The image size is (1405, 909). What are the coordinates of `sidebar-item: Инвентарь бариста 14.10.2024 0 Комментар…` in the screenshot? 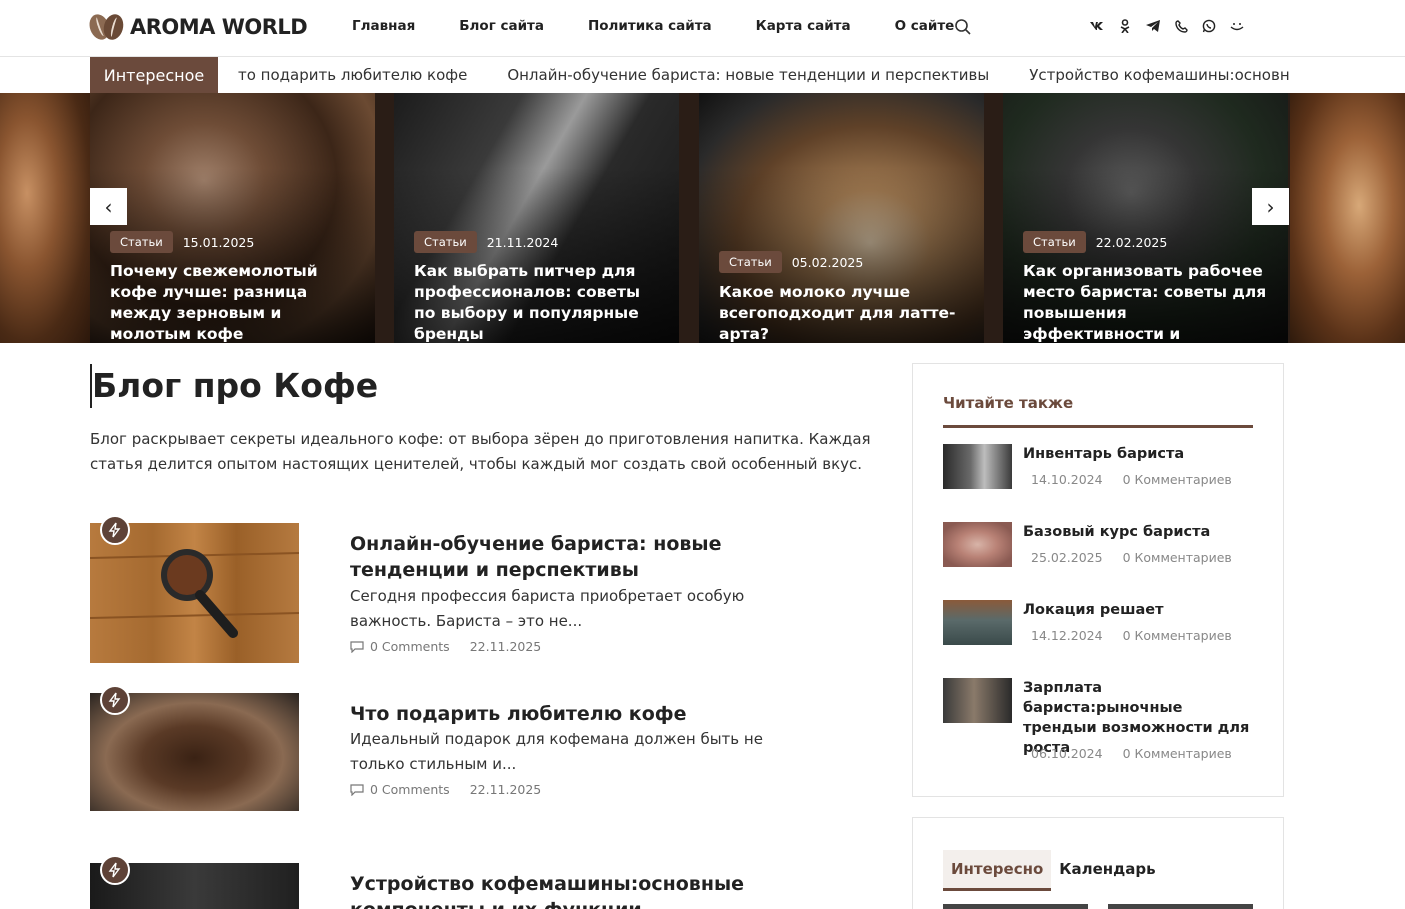 It's located at (1098, 474).